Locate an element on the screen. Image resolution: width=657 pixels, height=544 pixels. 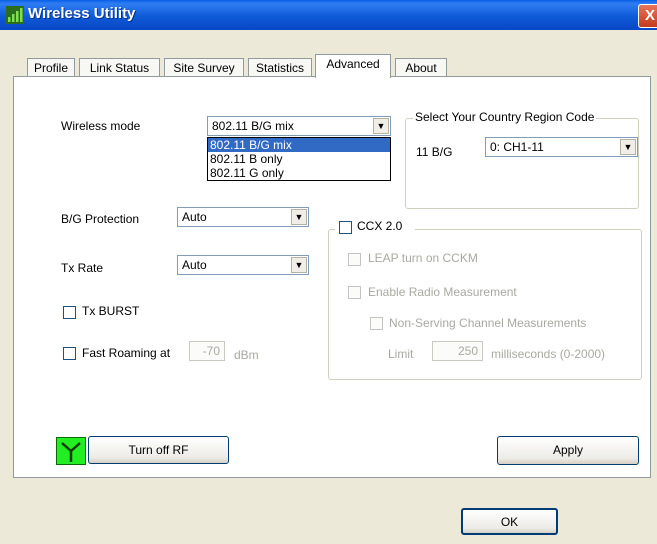
bg-protection-select: Auto ▼ is located at coordinates (243, 217).